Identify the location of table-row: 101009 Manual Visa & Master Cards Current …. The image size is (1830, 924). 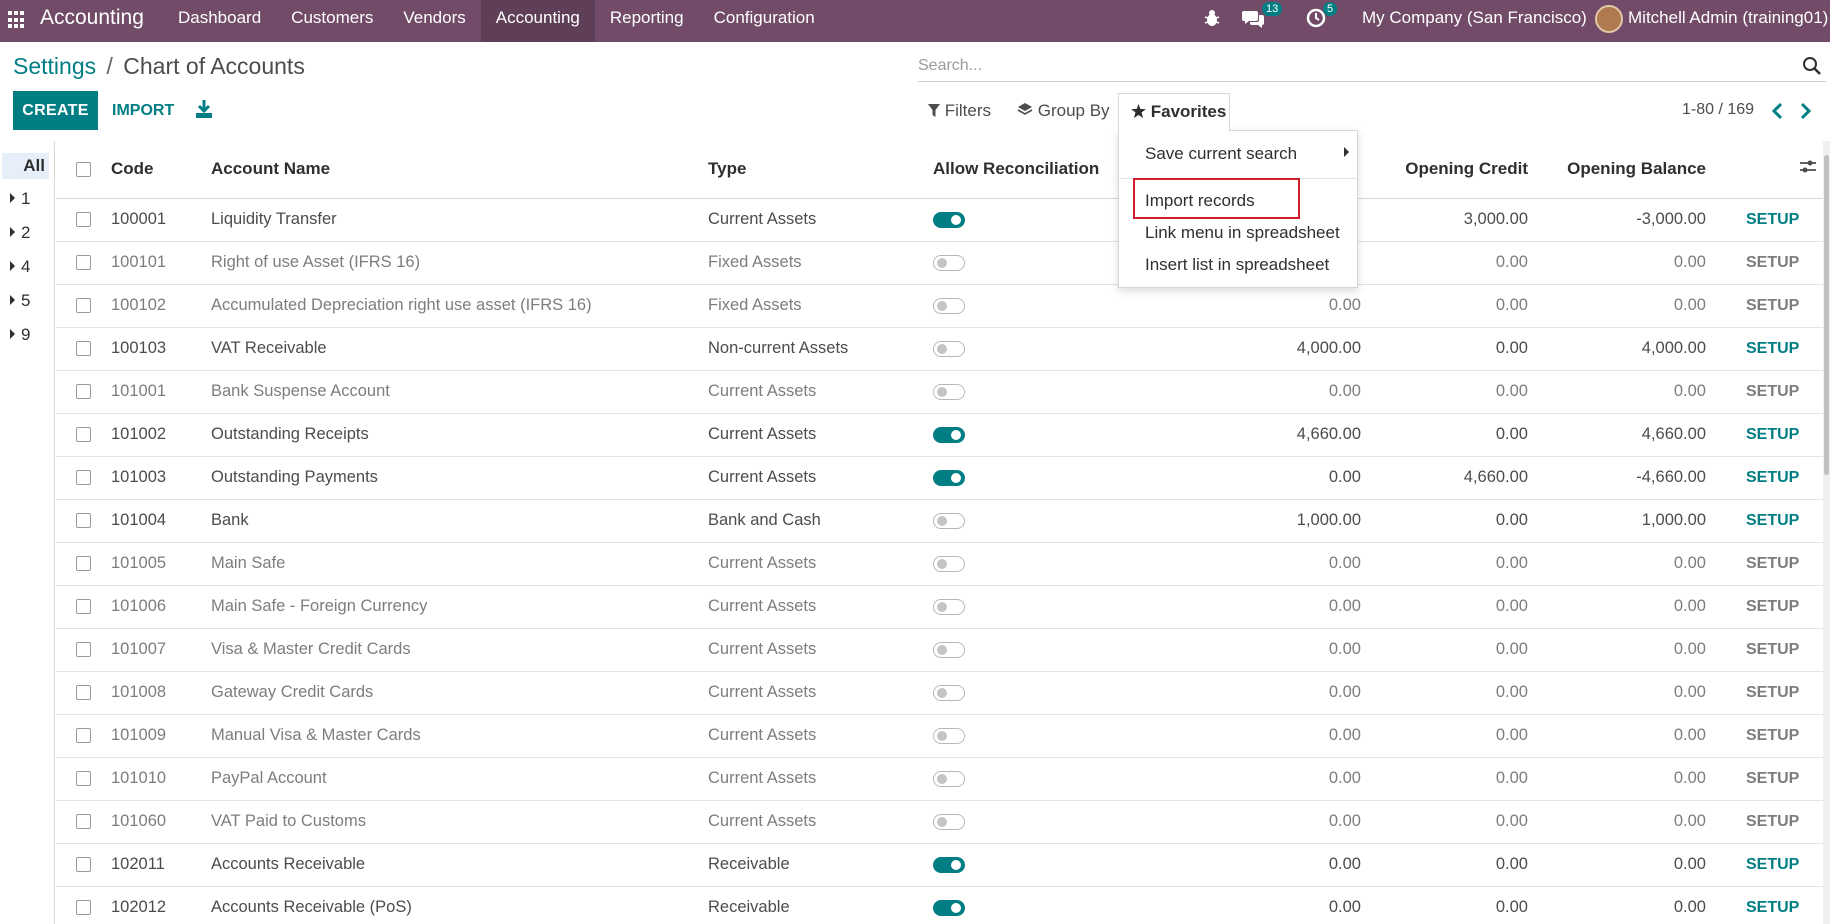
(939, 736).